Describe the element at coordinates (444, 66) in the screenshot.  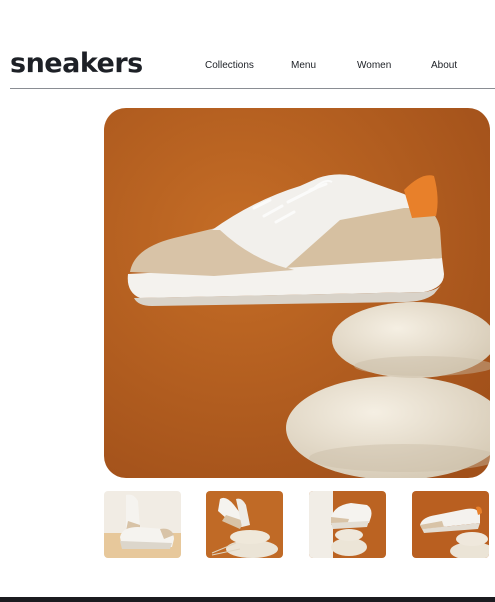
I see `nav-item-about: About` at that location.